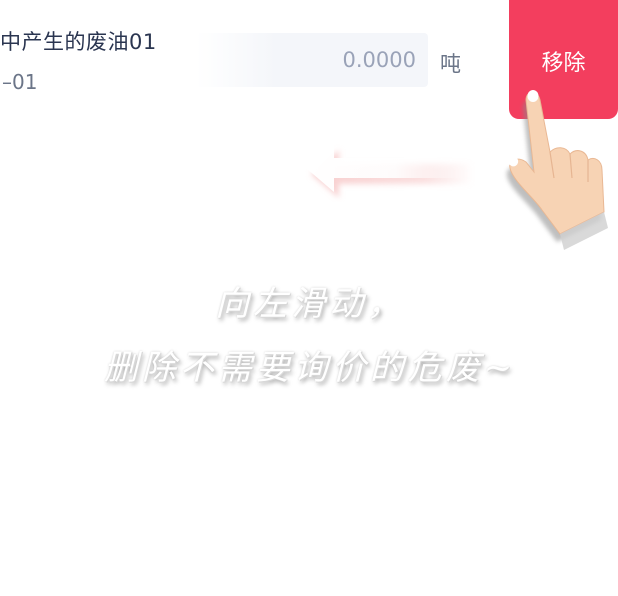 The width and height of the screenshot is (618, 596). What do you see at coordinates (310, 304) in the screenshot?
I see `guide-text-line-1: 向左滑动，` at bounding box center [310, 304].